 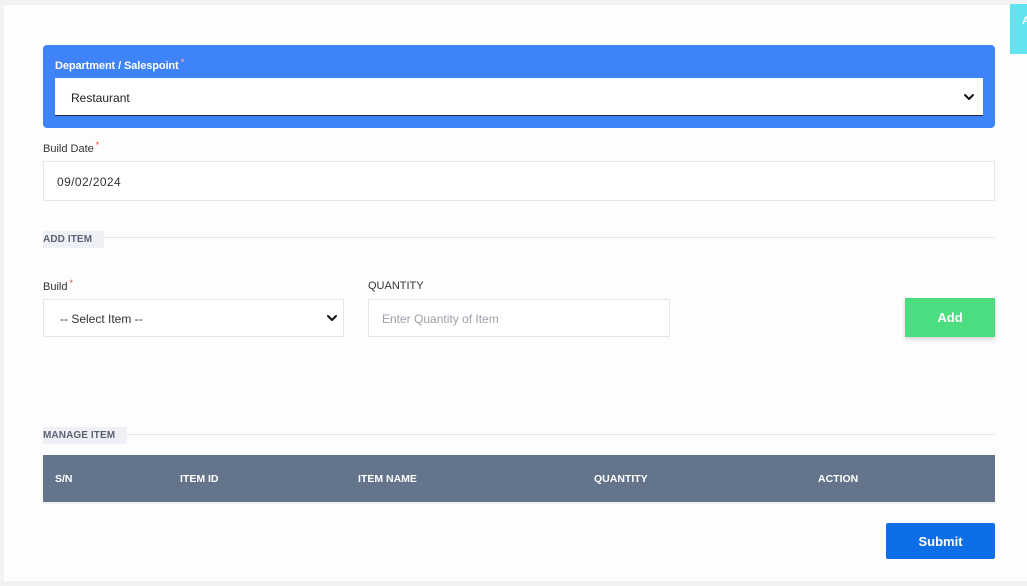 I want to click on build-date-value: 09/02/2024, so click(x=89, y=182).